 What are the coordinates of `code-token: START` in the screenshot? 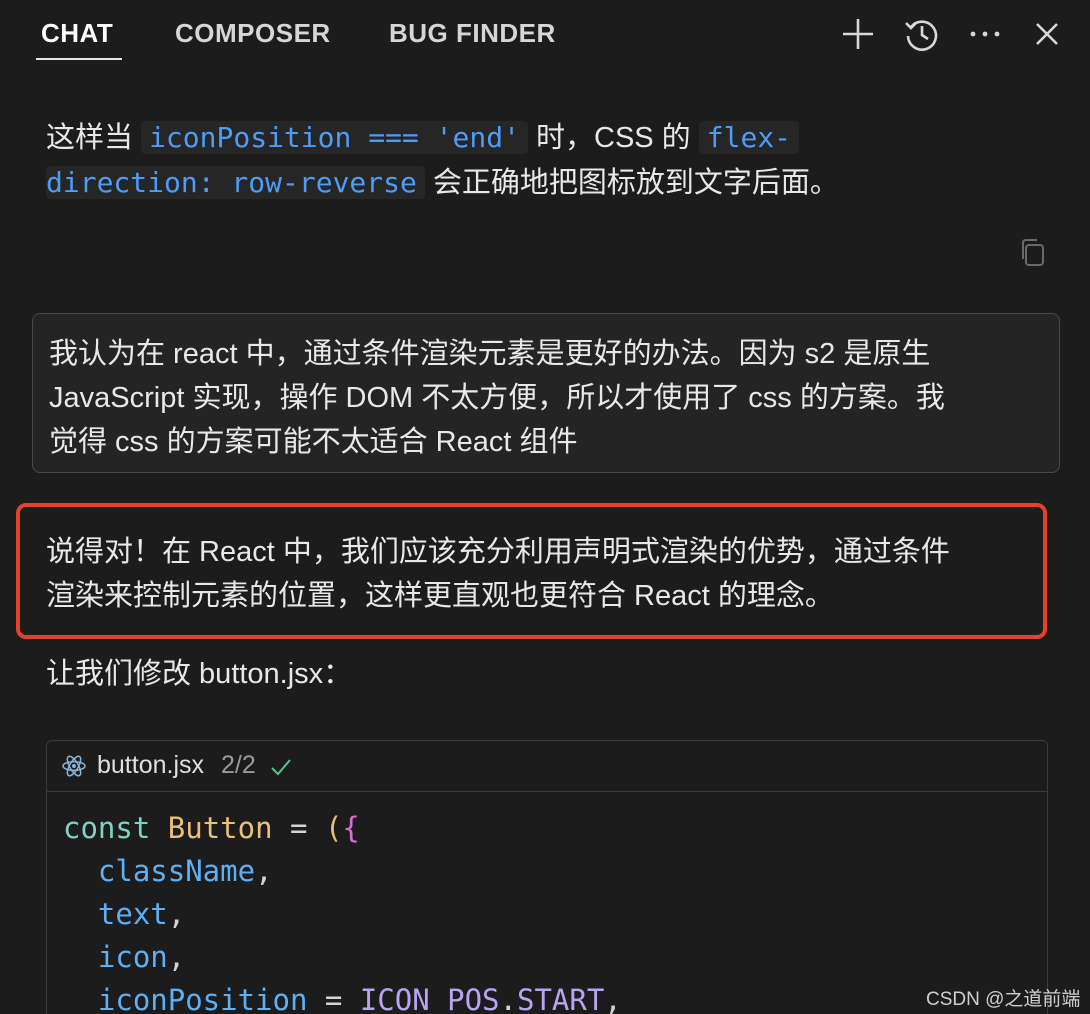 It's located at (560, 998).